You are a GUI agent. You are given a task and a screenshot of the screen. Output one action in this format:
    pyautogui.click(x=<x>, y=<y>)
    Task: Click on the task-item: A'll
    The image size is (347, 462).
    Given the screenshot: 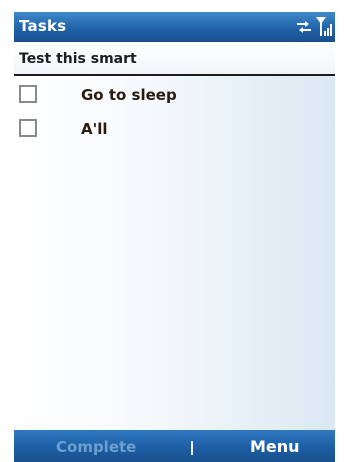 What is the action you would take?
    pyautogui.click(x=174, y=132)
    